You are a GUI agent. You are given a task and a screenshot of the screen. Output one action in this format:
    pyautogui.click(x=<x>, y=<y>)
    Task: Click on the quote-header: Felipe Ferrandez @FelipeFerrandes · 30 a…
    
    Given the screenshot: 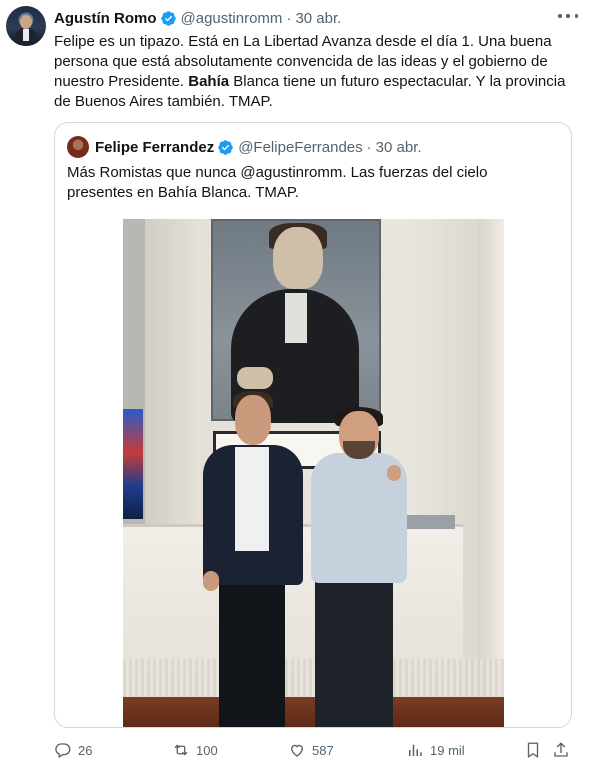 What is the action you would take?
    pyautogui.click(x=244, y=147)
    